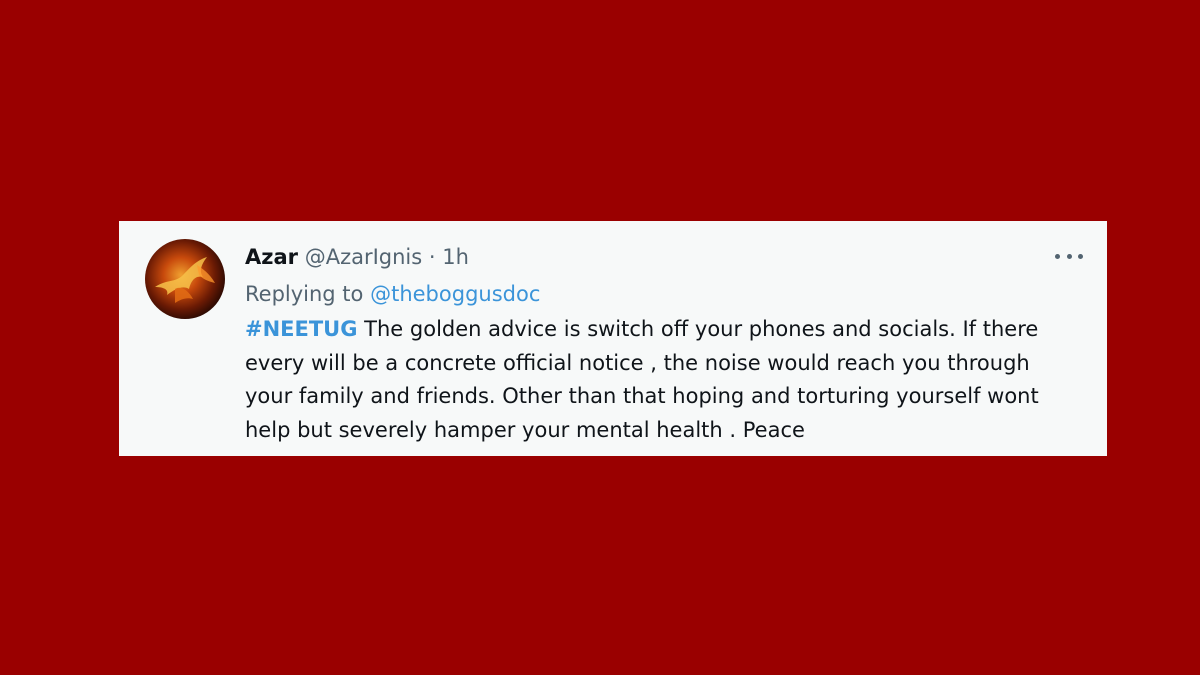  What do you see at coordinates (1057, 256) in the screenshot?
I see `more-horizontal-icon` at bounding box center [1057, 256].